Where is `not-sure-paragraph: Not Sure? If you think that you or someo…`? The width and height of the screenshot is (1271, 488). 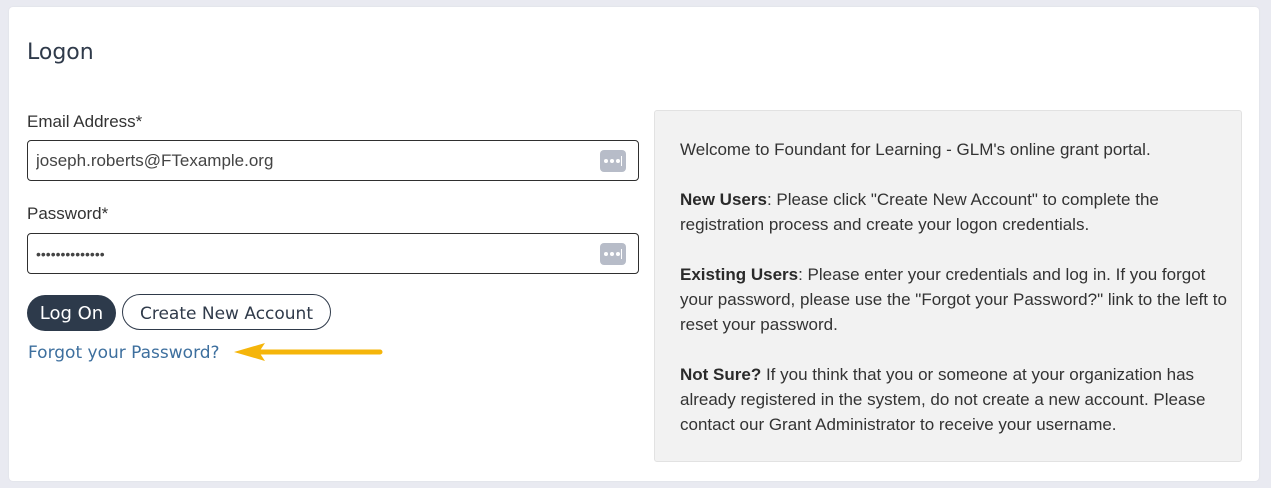 not-sure-paragraph: Not Sure? If you think that you or someo… is located at coordinates (955, 399).